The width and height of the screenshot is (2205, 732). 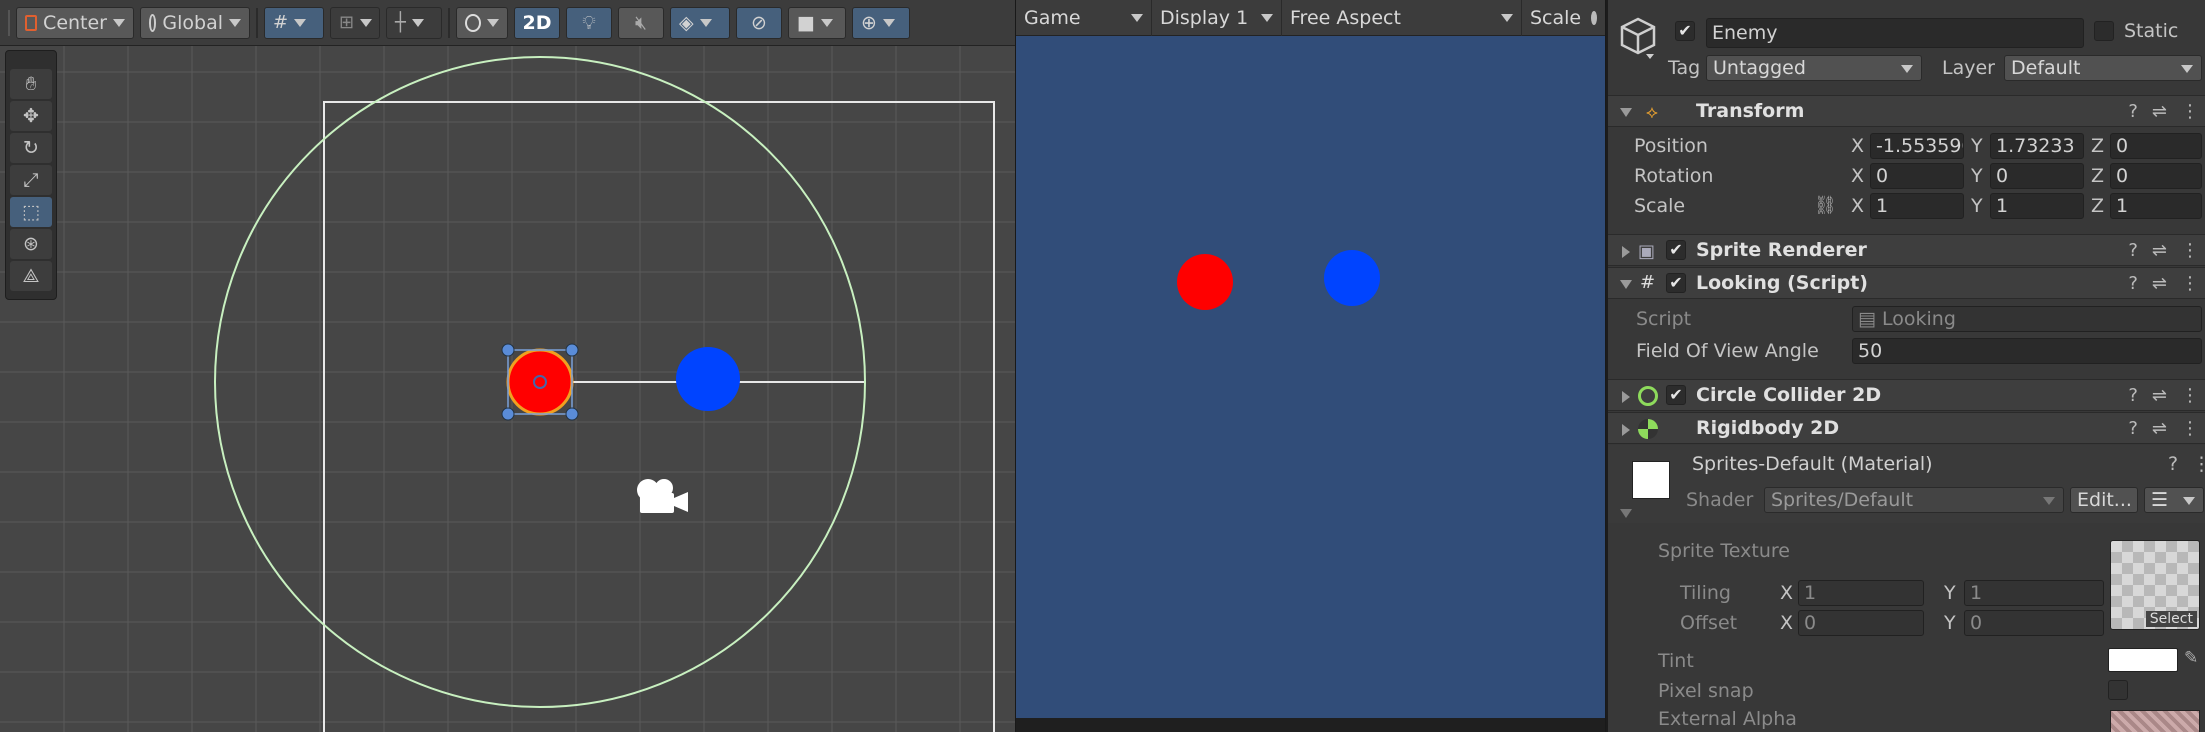 I want to click on position-x-field: -1.553596, so click(x=1917, y=146).